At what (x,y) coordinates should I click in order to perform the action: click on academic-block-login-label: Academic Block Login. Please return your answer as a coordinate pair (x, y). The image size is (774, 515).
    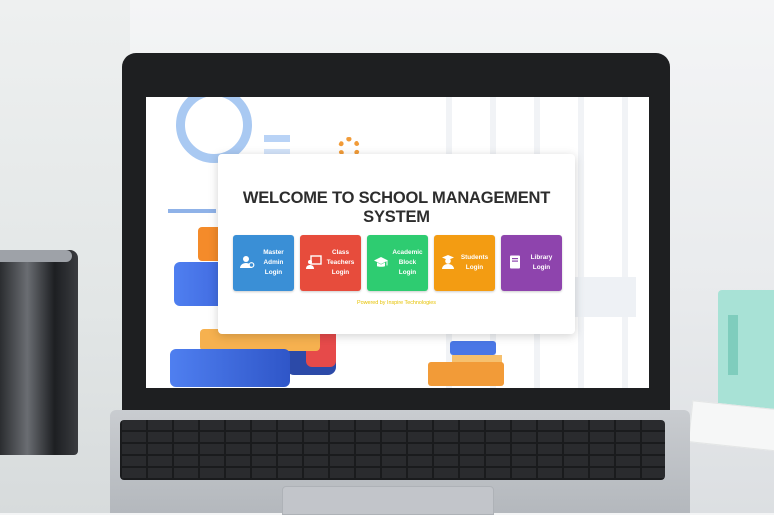
    Looking at the image, I should click on (407, 262).